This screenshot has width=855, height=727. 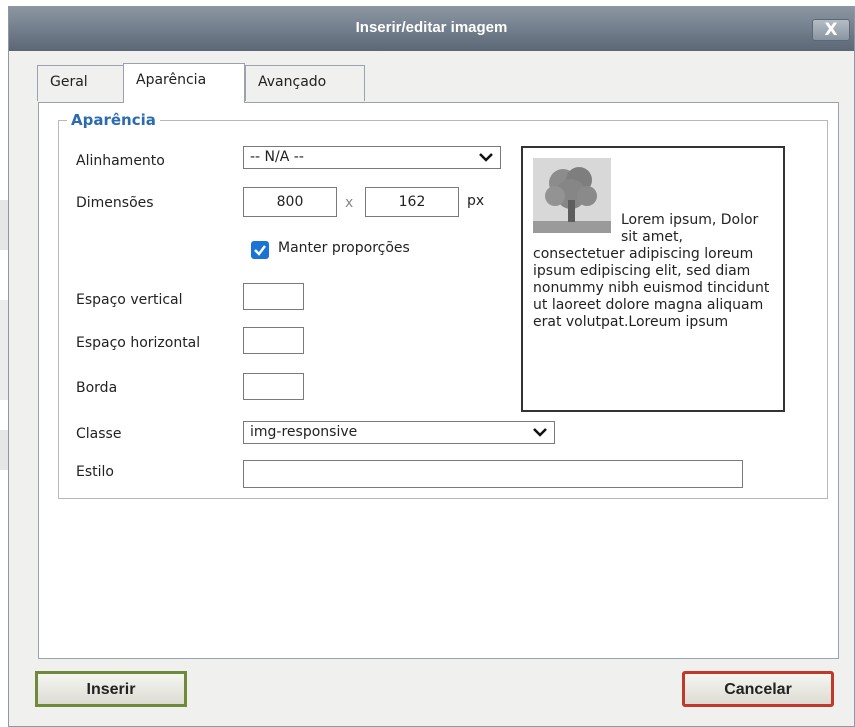 I want to click on tab-aparencia: Aparência, so click(x=184, y=83).